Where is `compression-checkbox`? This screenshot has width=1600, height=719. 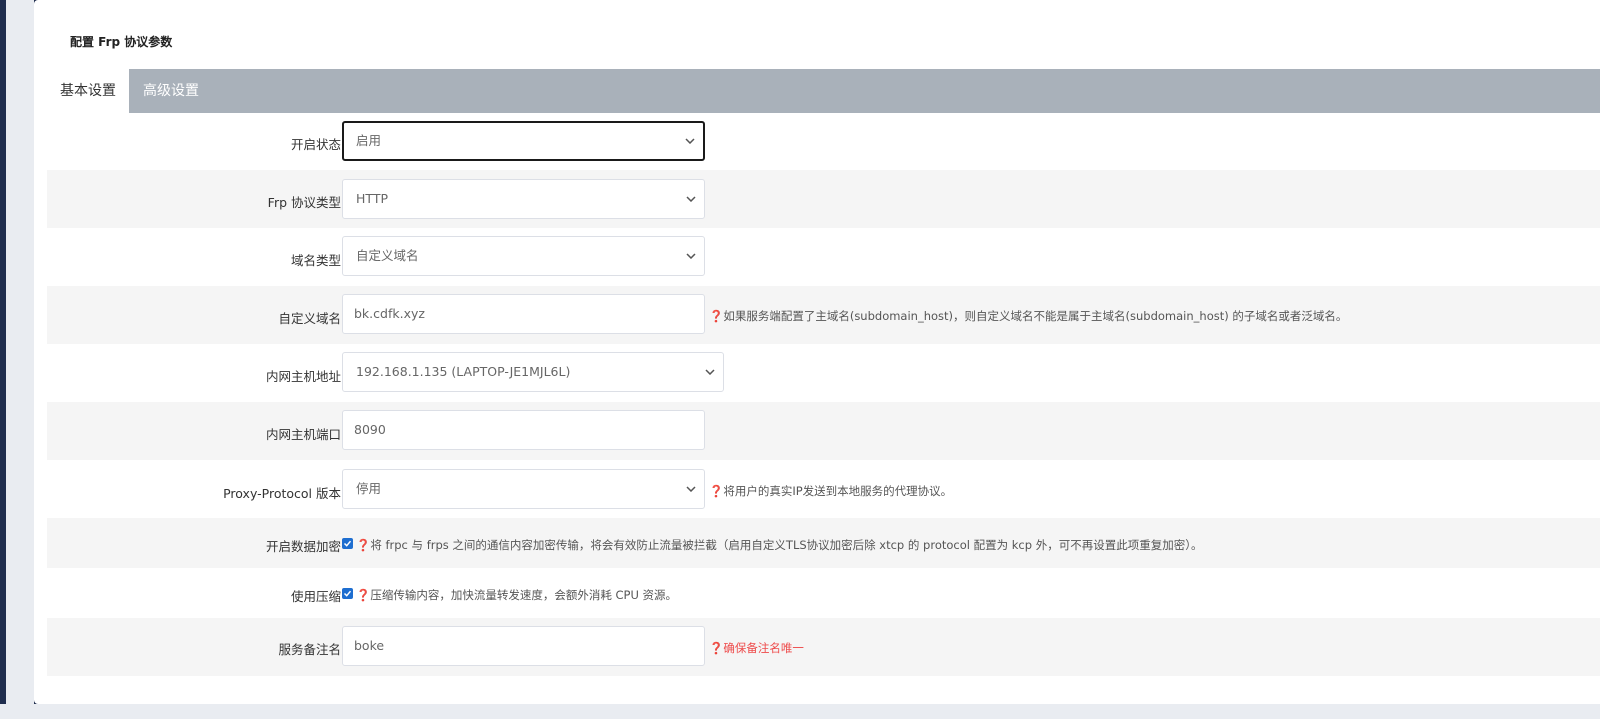 compression-checkbox is located at coordinates (347, 593).